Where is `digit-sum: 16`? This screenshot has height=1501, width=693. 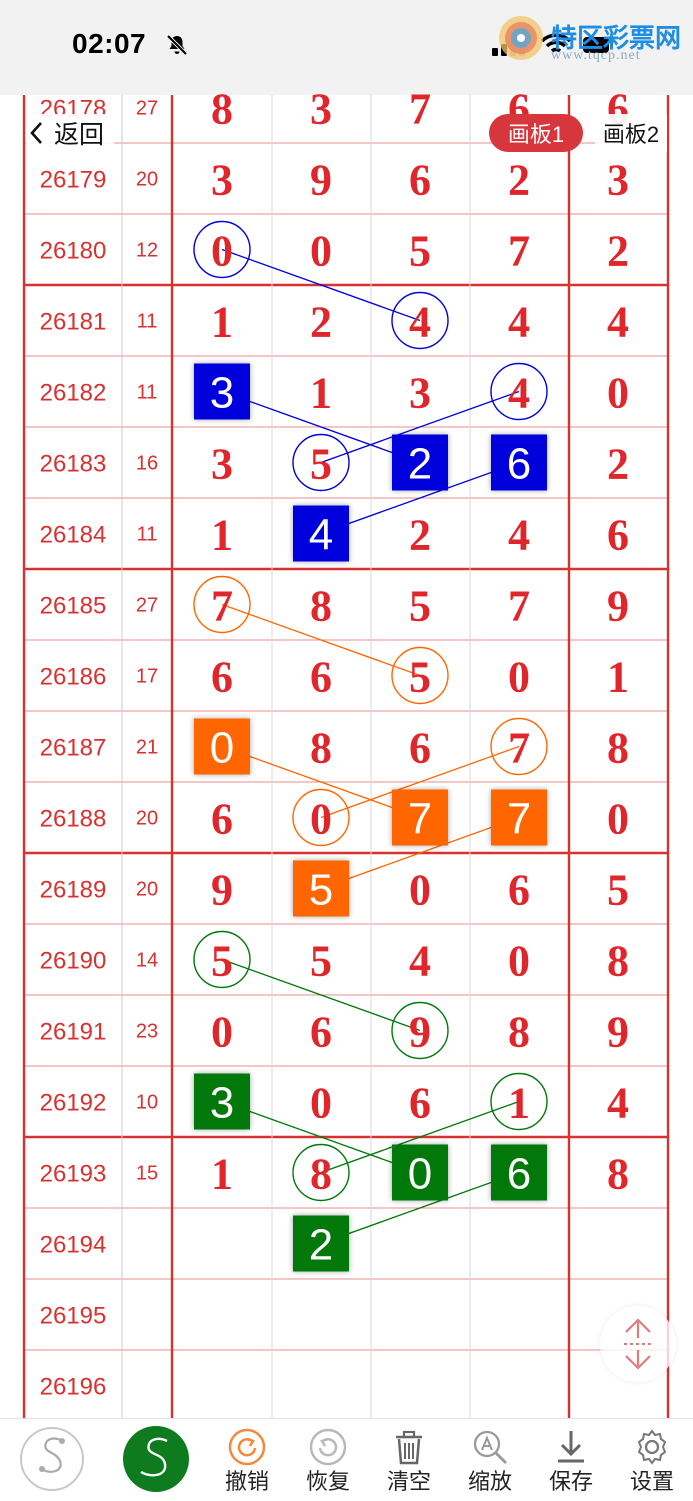 digit-sum: 16 is located at coordinates (147, 464).